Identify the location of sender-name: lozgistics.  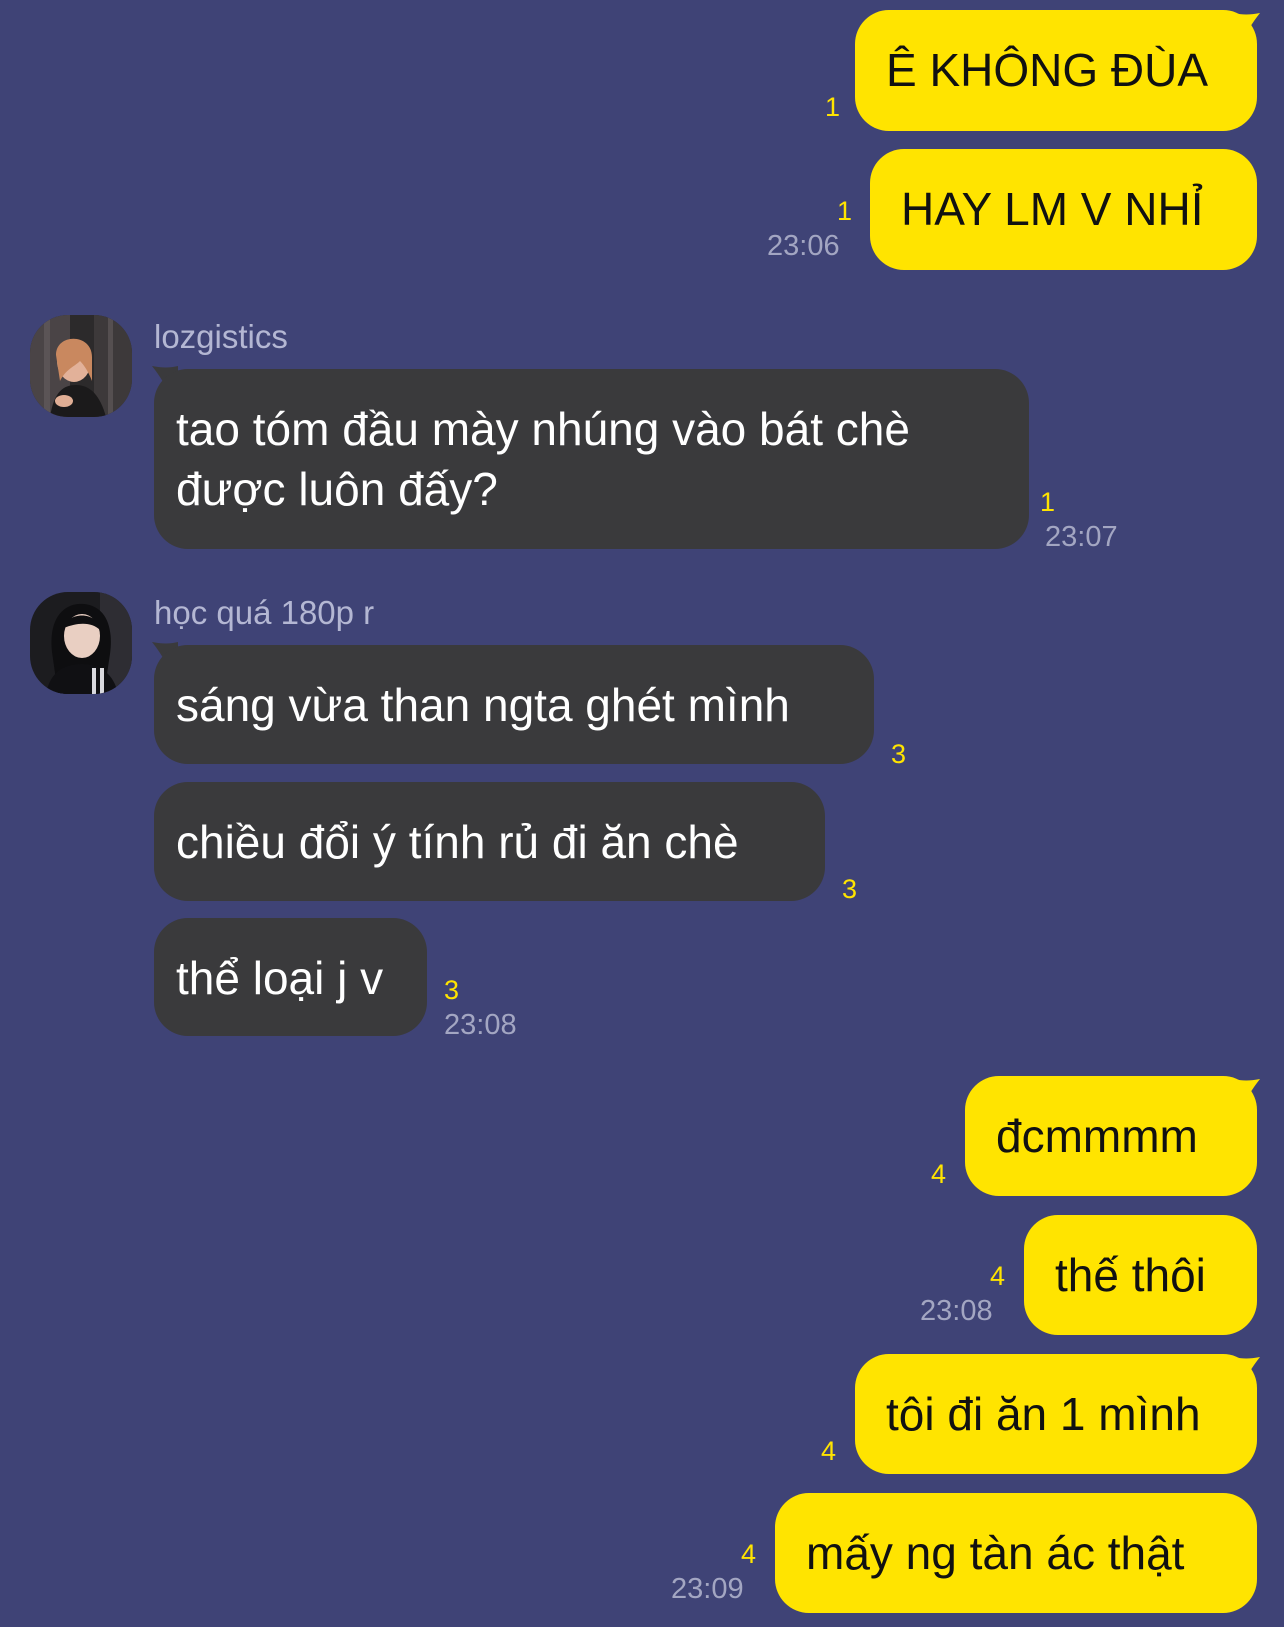
(221, 336).